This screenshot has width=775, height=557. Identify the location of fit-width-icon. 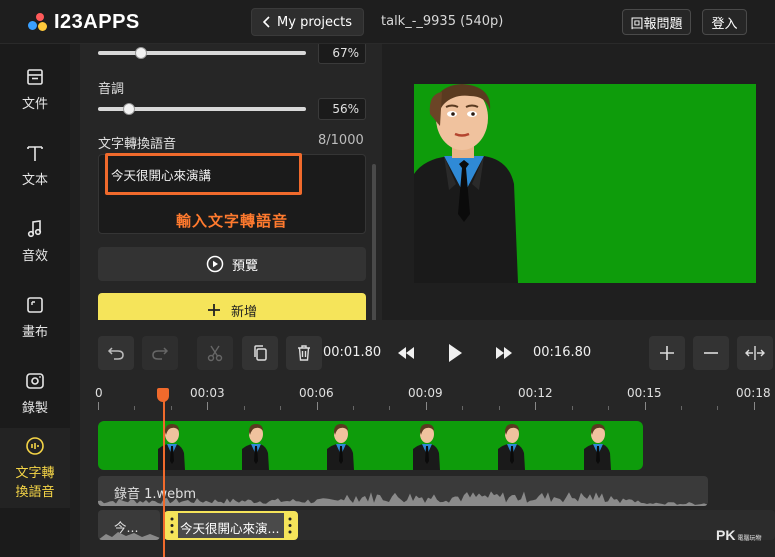
(755, 353).